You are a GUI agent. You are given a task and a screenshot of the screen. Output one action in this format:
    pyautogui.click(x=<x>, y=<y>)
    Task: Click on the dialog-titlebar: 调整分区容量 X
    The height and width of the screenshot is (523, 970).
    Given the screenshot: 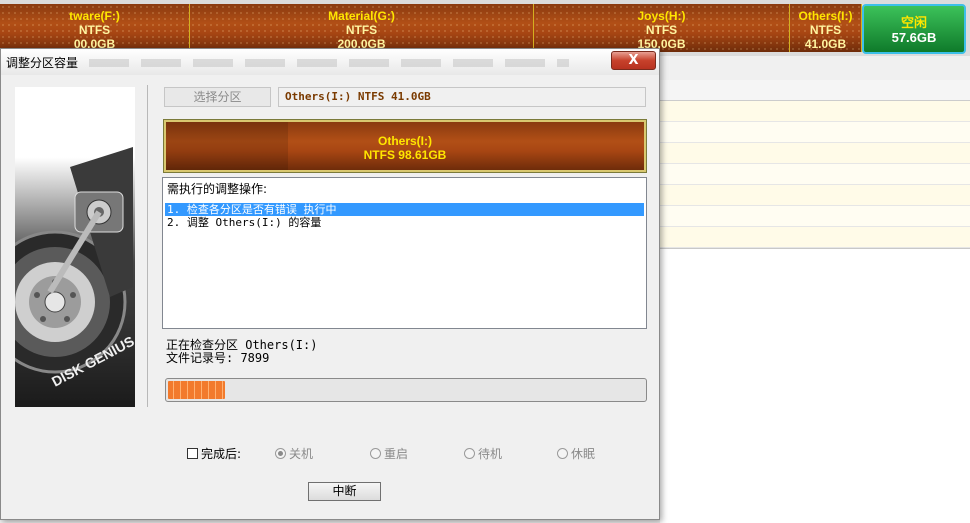 What is the action you would take?
    pyautogui.click(x=330, y=62)
    